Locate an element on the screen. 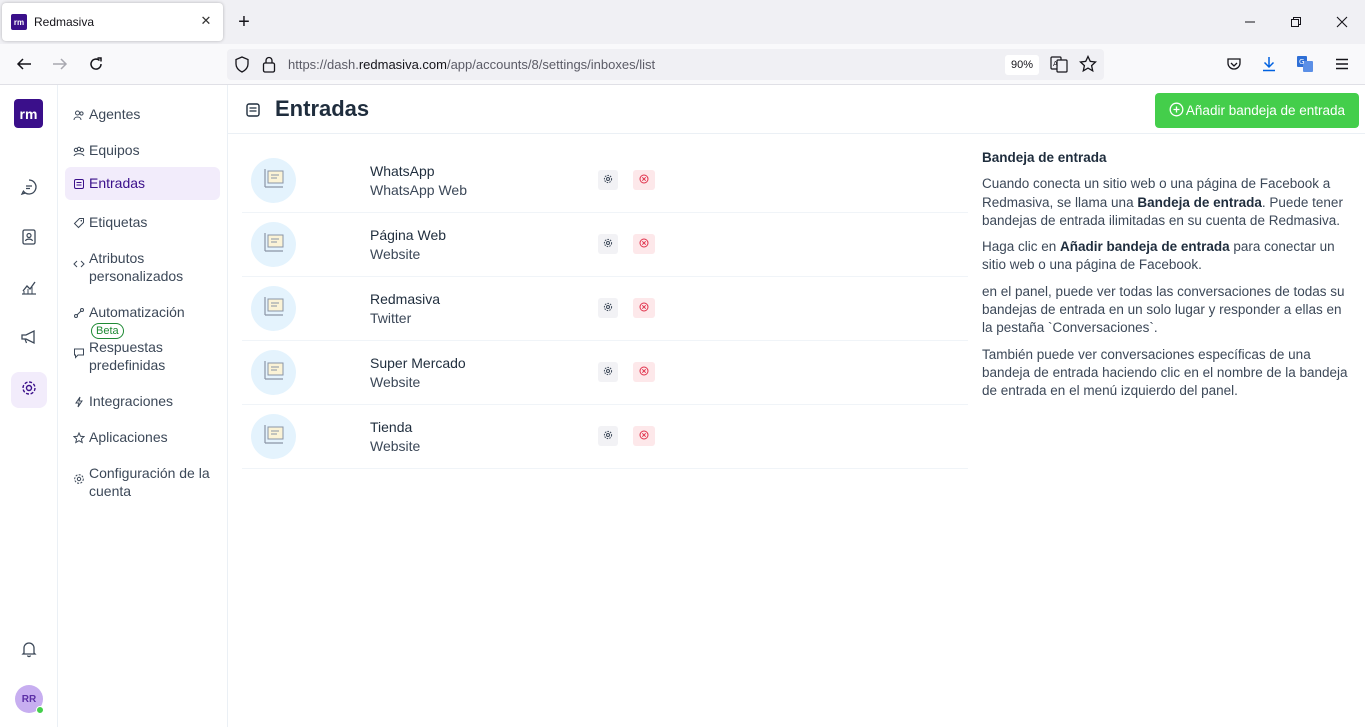 The width and height of the screenshot is (1365, 727). bookmark-star-icon is located at coordinates (1088, 66).